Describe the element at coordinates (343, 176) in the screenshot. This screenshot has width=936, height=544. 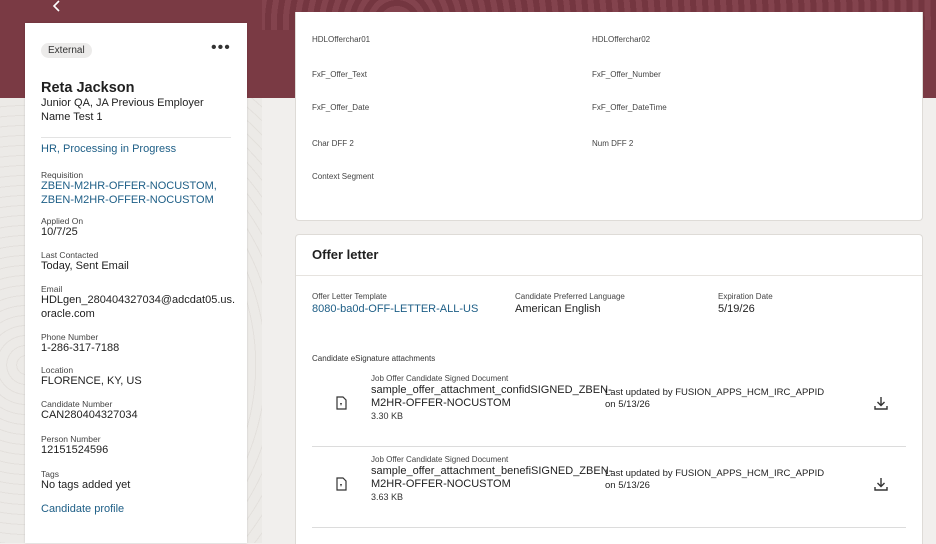
I see `dff-label: Context Segment` at that location.